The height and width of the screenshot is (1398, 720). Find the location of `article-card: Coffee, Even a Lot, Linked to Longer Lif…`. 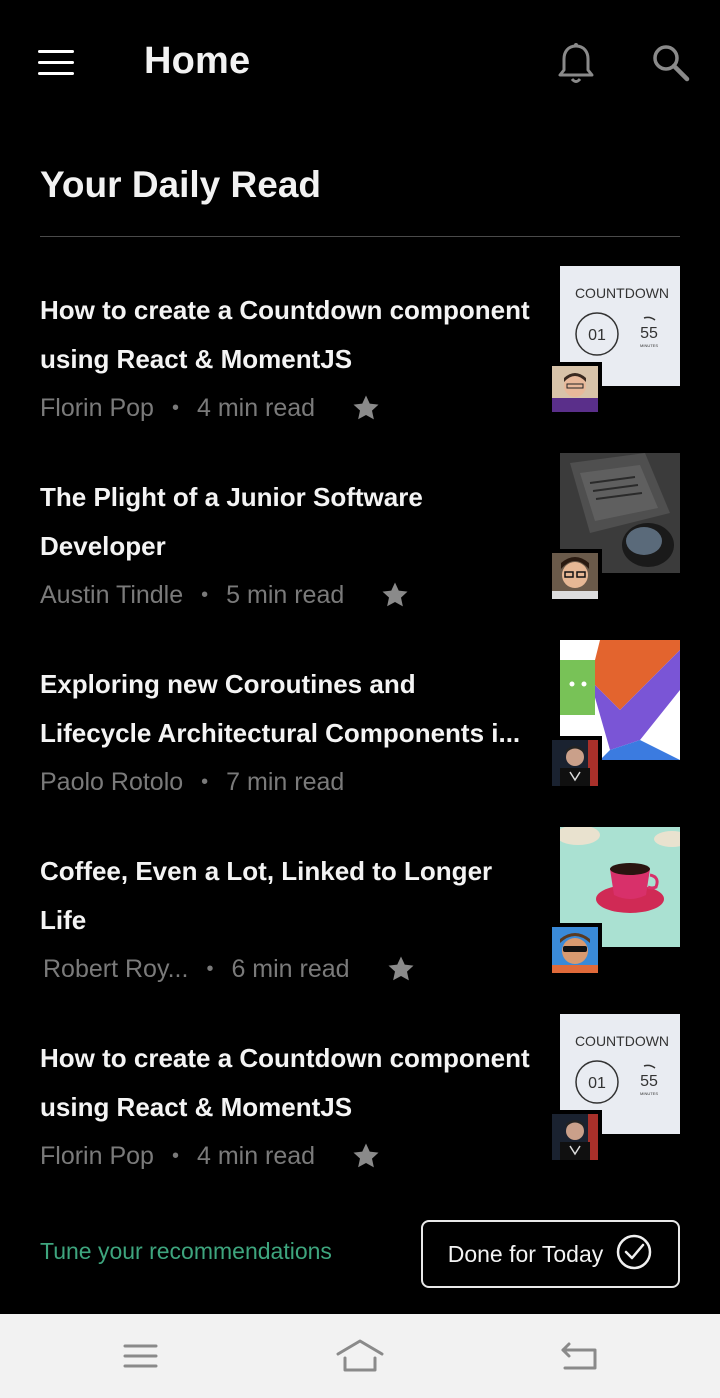

article-card: Coffee, Even a Lot, Linked to Longer Lif… is located at coordinates (360, 912).